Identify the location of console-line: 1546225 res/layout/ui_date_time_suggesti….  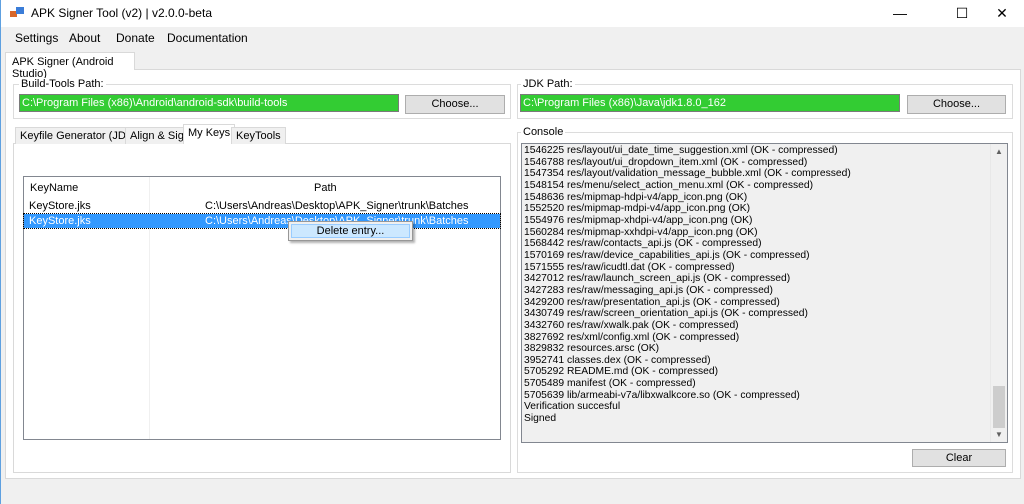
(681, 150).